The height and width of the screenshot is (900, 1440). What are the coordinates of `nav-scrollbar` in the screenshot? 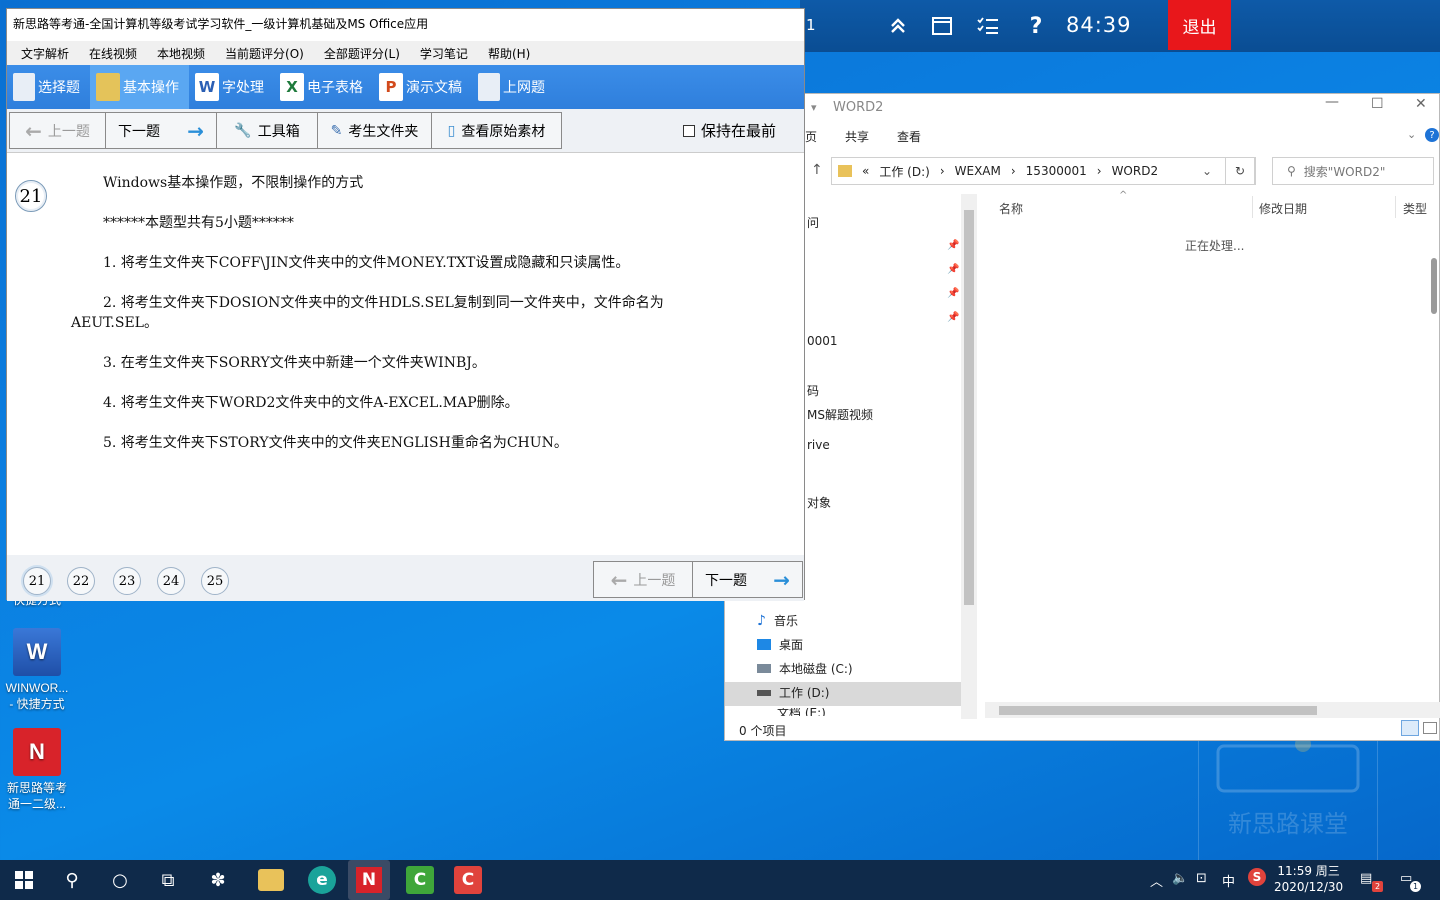 It's located at (969, 456).